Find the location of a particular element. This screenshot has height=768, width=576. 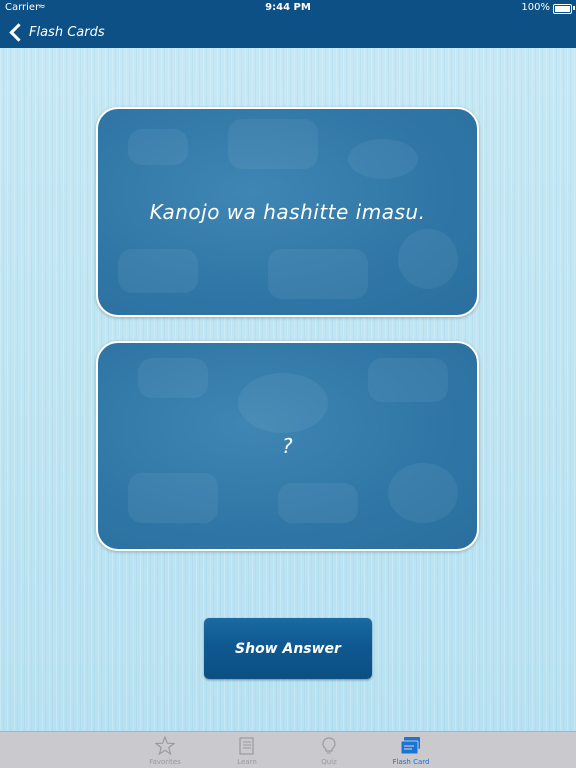

navigation-bar: Flash Cards is located at coordinates (288, 32).